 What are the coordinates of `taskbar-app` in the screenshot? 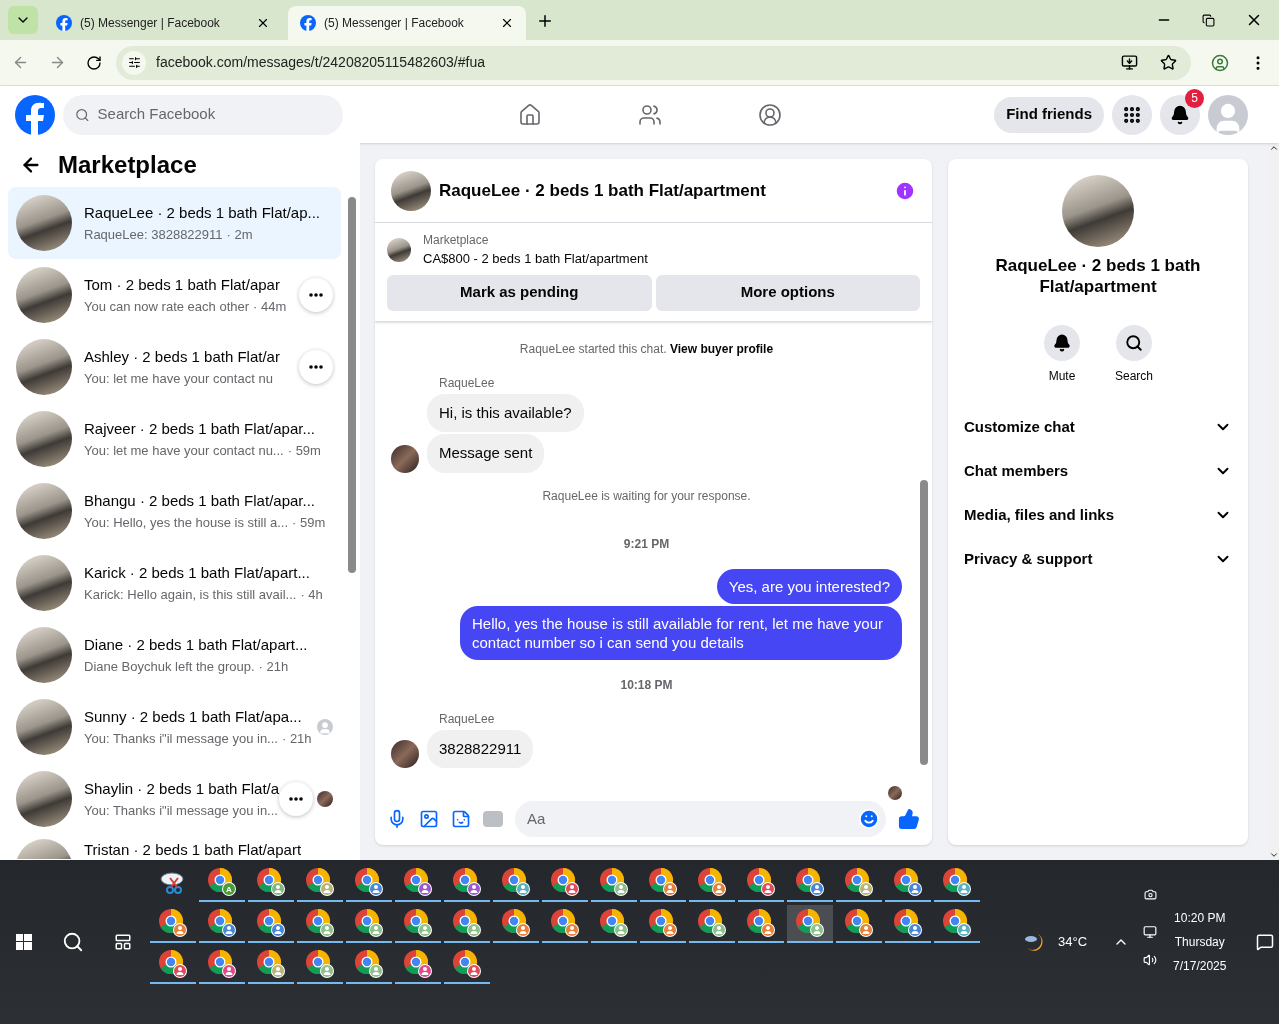 It's located at (810, 924).